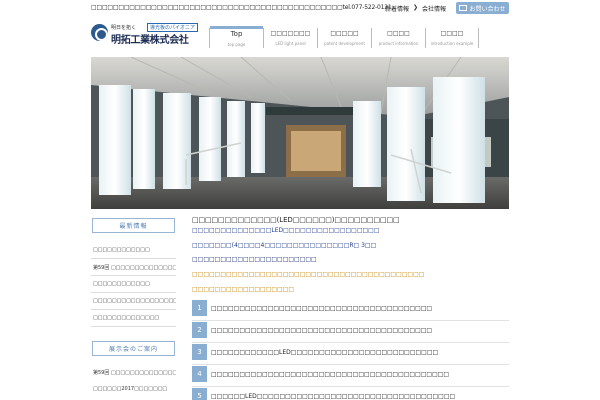  I want to click on news-header: 最新情報, so click(133, 225).